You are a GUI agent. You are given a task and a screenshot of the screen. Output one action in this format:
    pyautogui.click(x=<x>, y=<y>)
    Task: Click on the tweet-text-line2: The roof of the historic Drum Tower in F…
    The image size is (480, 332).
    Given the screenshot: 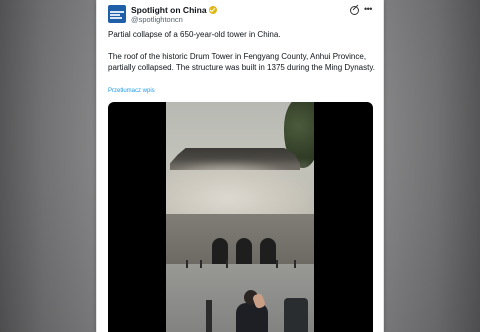 What is the action you would take?
    pyautogui.click(x=241, y=62)
    